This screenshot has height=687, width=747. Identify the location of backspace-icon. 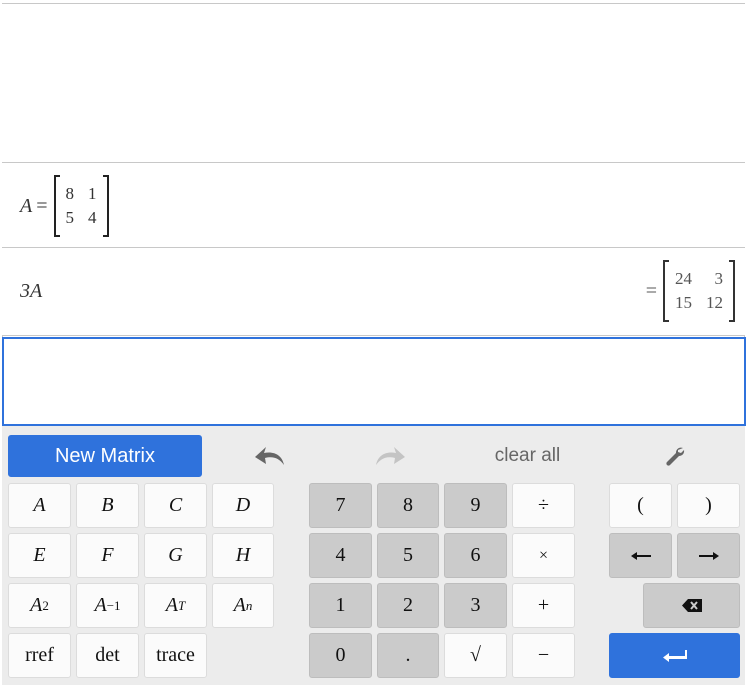
(691, 605).